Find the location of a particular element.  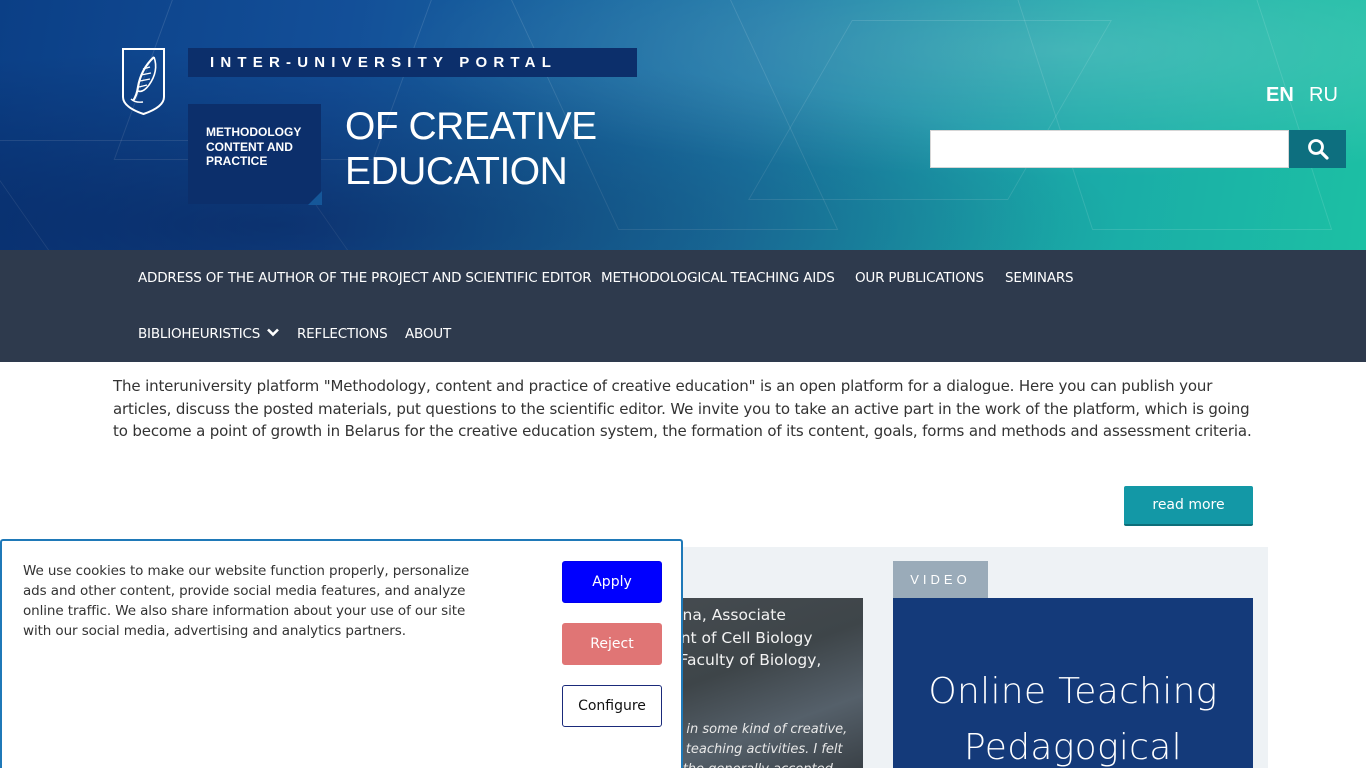

search-button is located at coordinates (1317, 149).